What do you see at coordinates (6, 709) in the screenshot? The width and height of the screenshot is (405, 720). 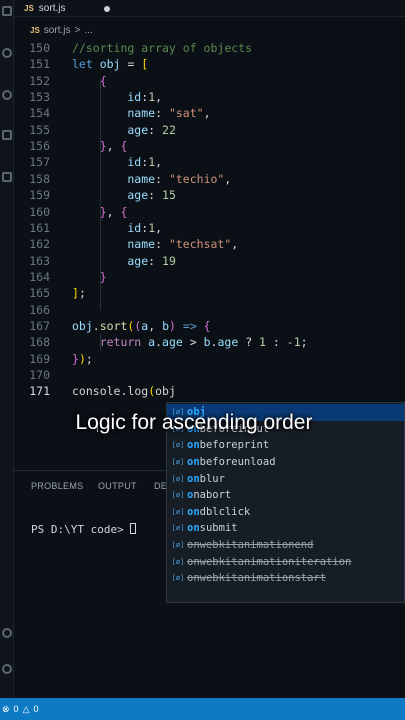 I see `error-icon: ⊗` at bounding box center [6, 709].